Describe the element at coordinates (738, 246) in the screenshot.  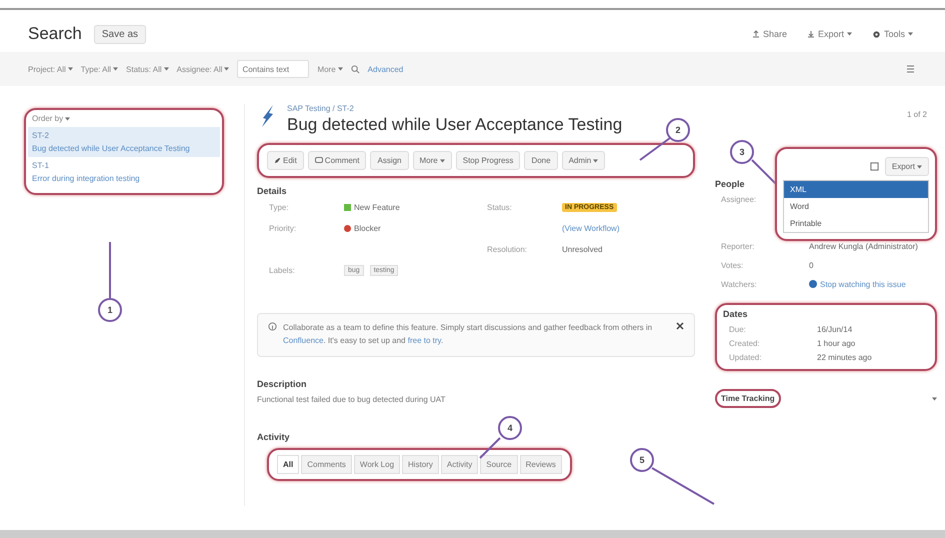
I see `field-label: Reporter:` at that location.